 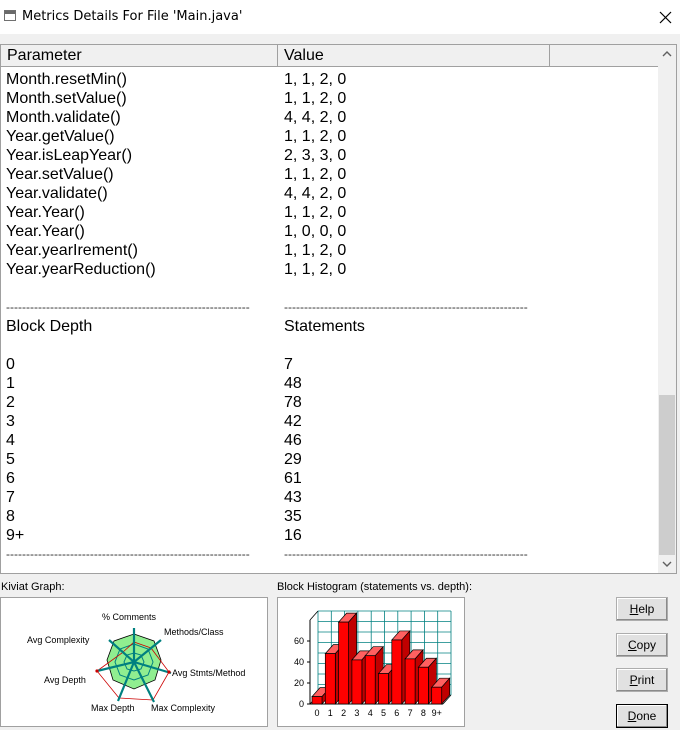 I want to click on statement-count: 61, so click(x=293, y=478).